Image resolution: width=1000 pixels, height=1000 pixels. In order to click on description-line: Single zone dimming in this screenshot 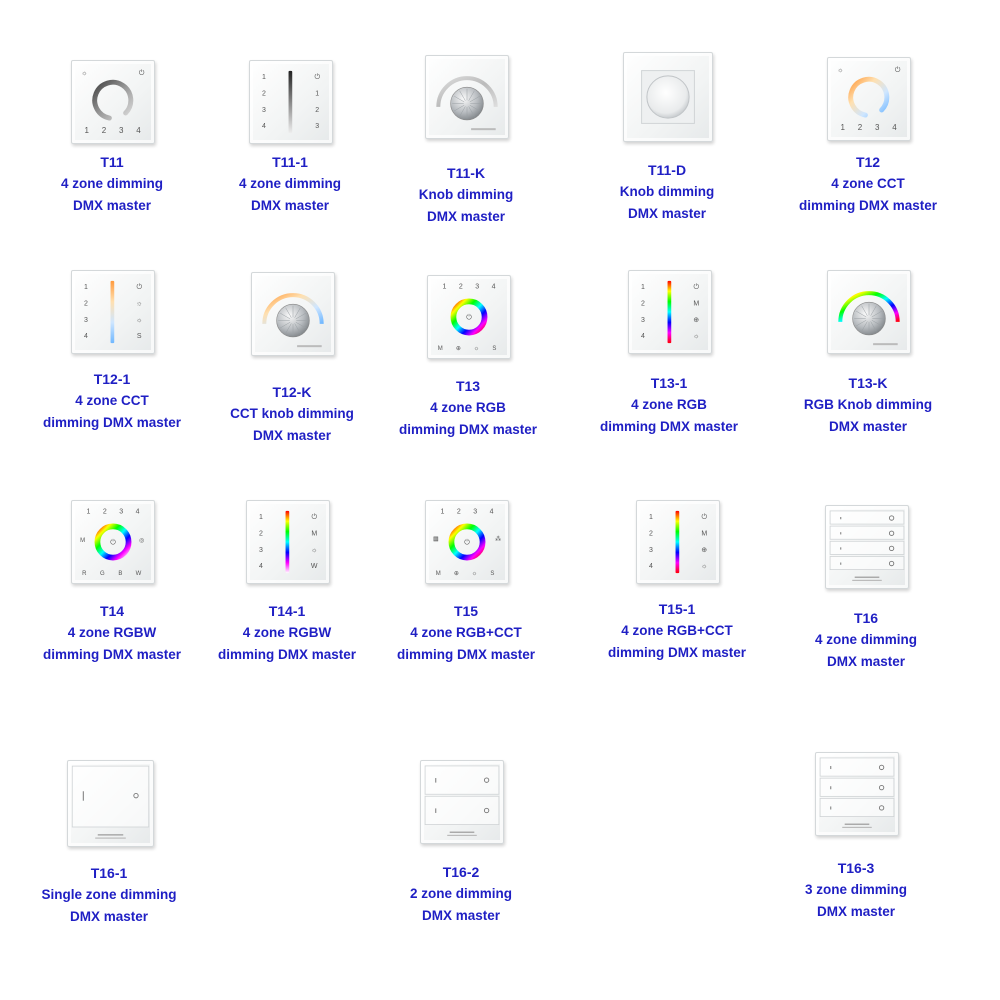, I will do `click(109, 894)`.